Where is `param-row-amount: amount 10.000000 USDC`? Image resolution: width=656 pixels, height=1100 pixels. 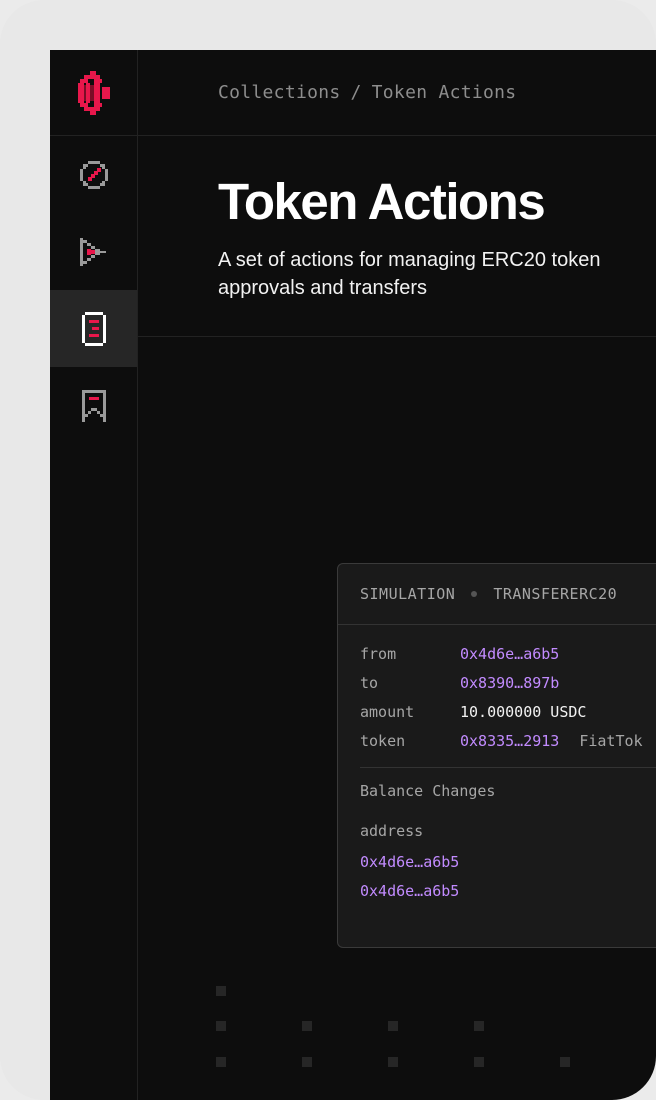
param-row-amount: amount 10.000000 USDC is located at coordinates (508, 711).